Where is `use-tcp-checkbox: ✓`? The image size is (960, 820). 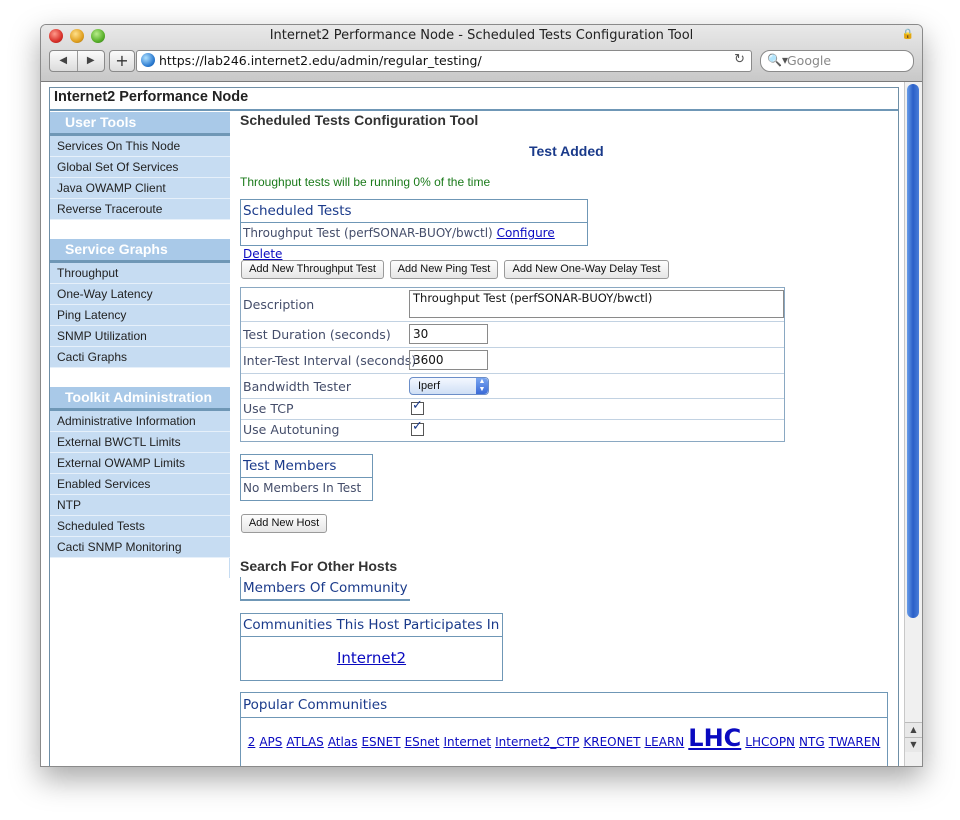 use-tcp-checkbox: ✓ is located at coordinates (417, 406).